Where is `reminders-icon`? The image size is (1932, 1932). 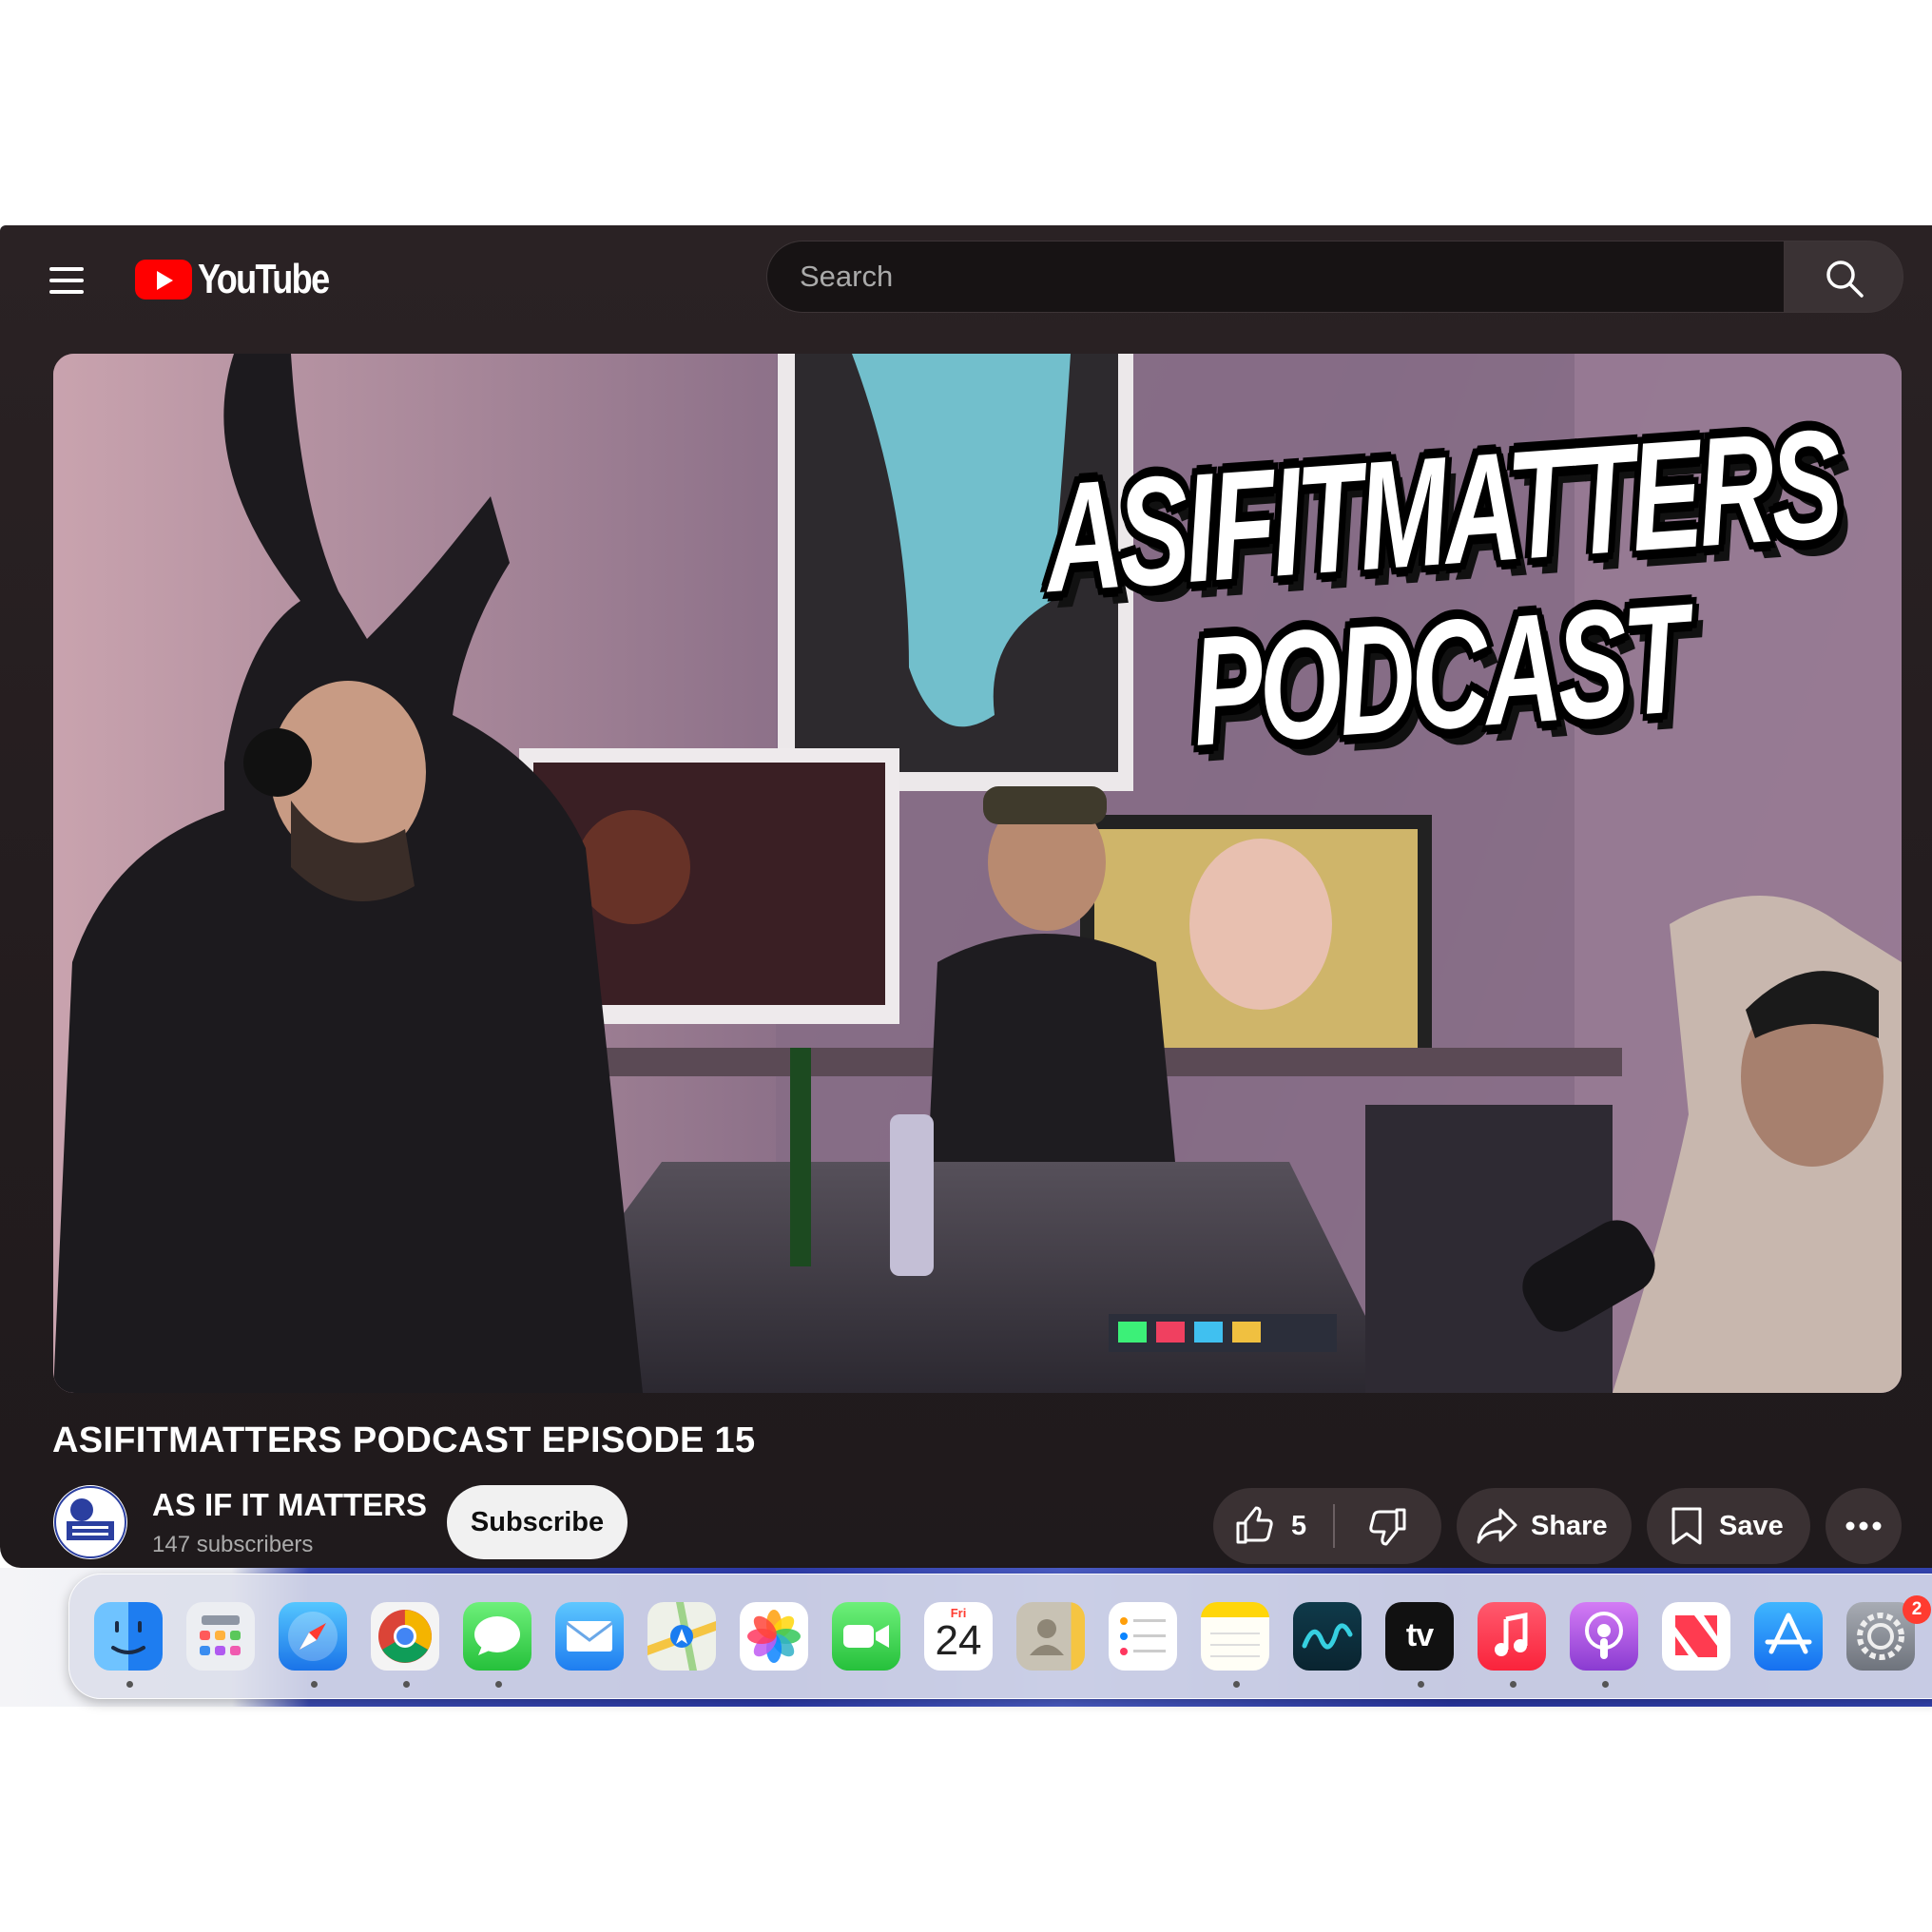
reminders-icon is located at coordinates (1143, 1636).